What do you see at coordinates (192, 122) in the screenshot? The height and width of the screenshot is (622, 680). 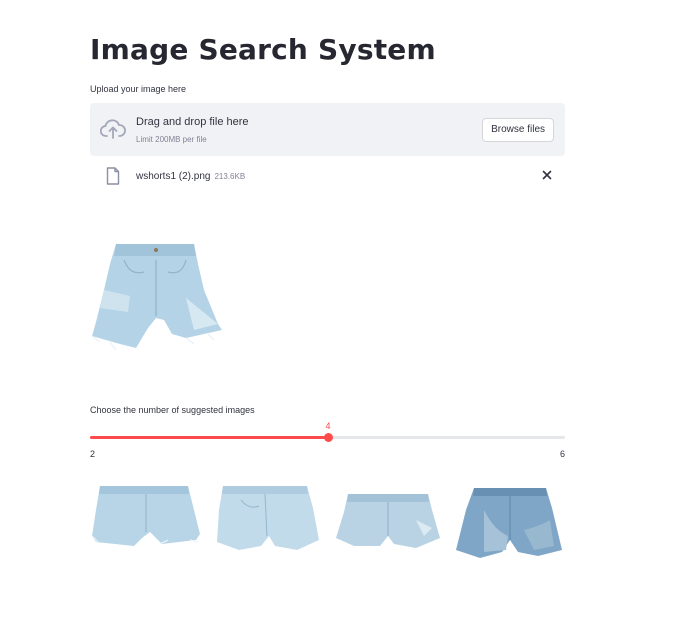 I see `dropzone-instruction: Drag and drop file here` at bounding box center [192, 122].